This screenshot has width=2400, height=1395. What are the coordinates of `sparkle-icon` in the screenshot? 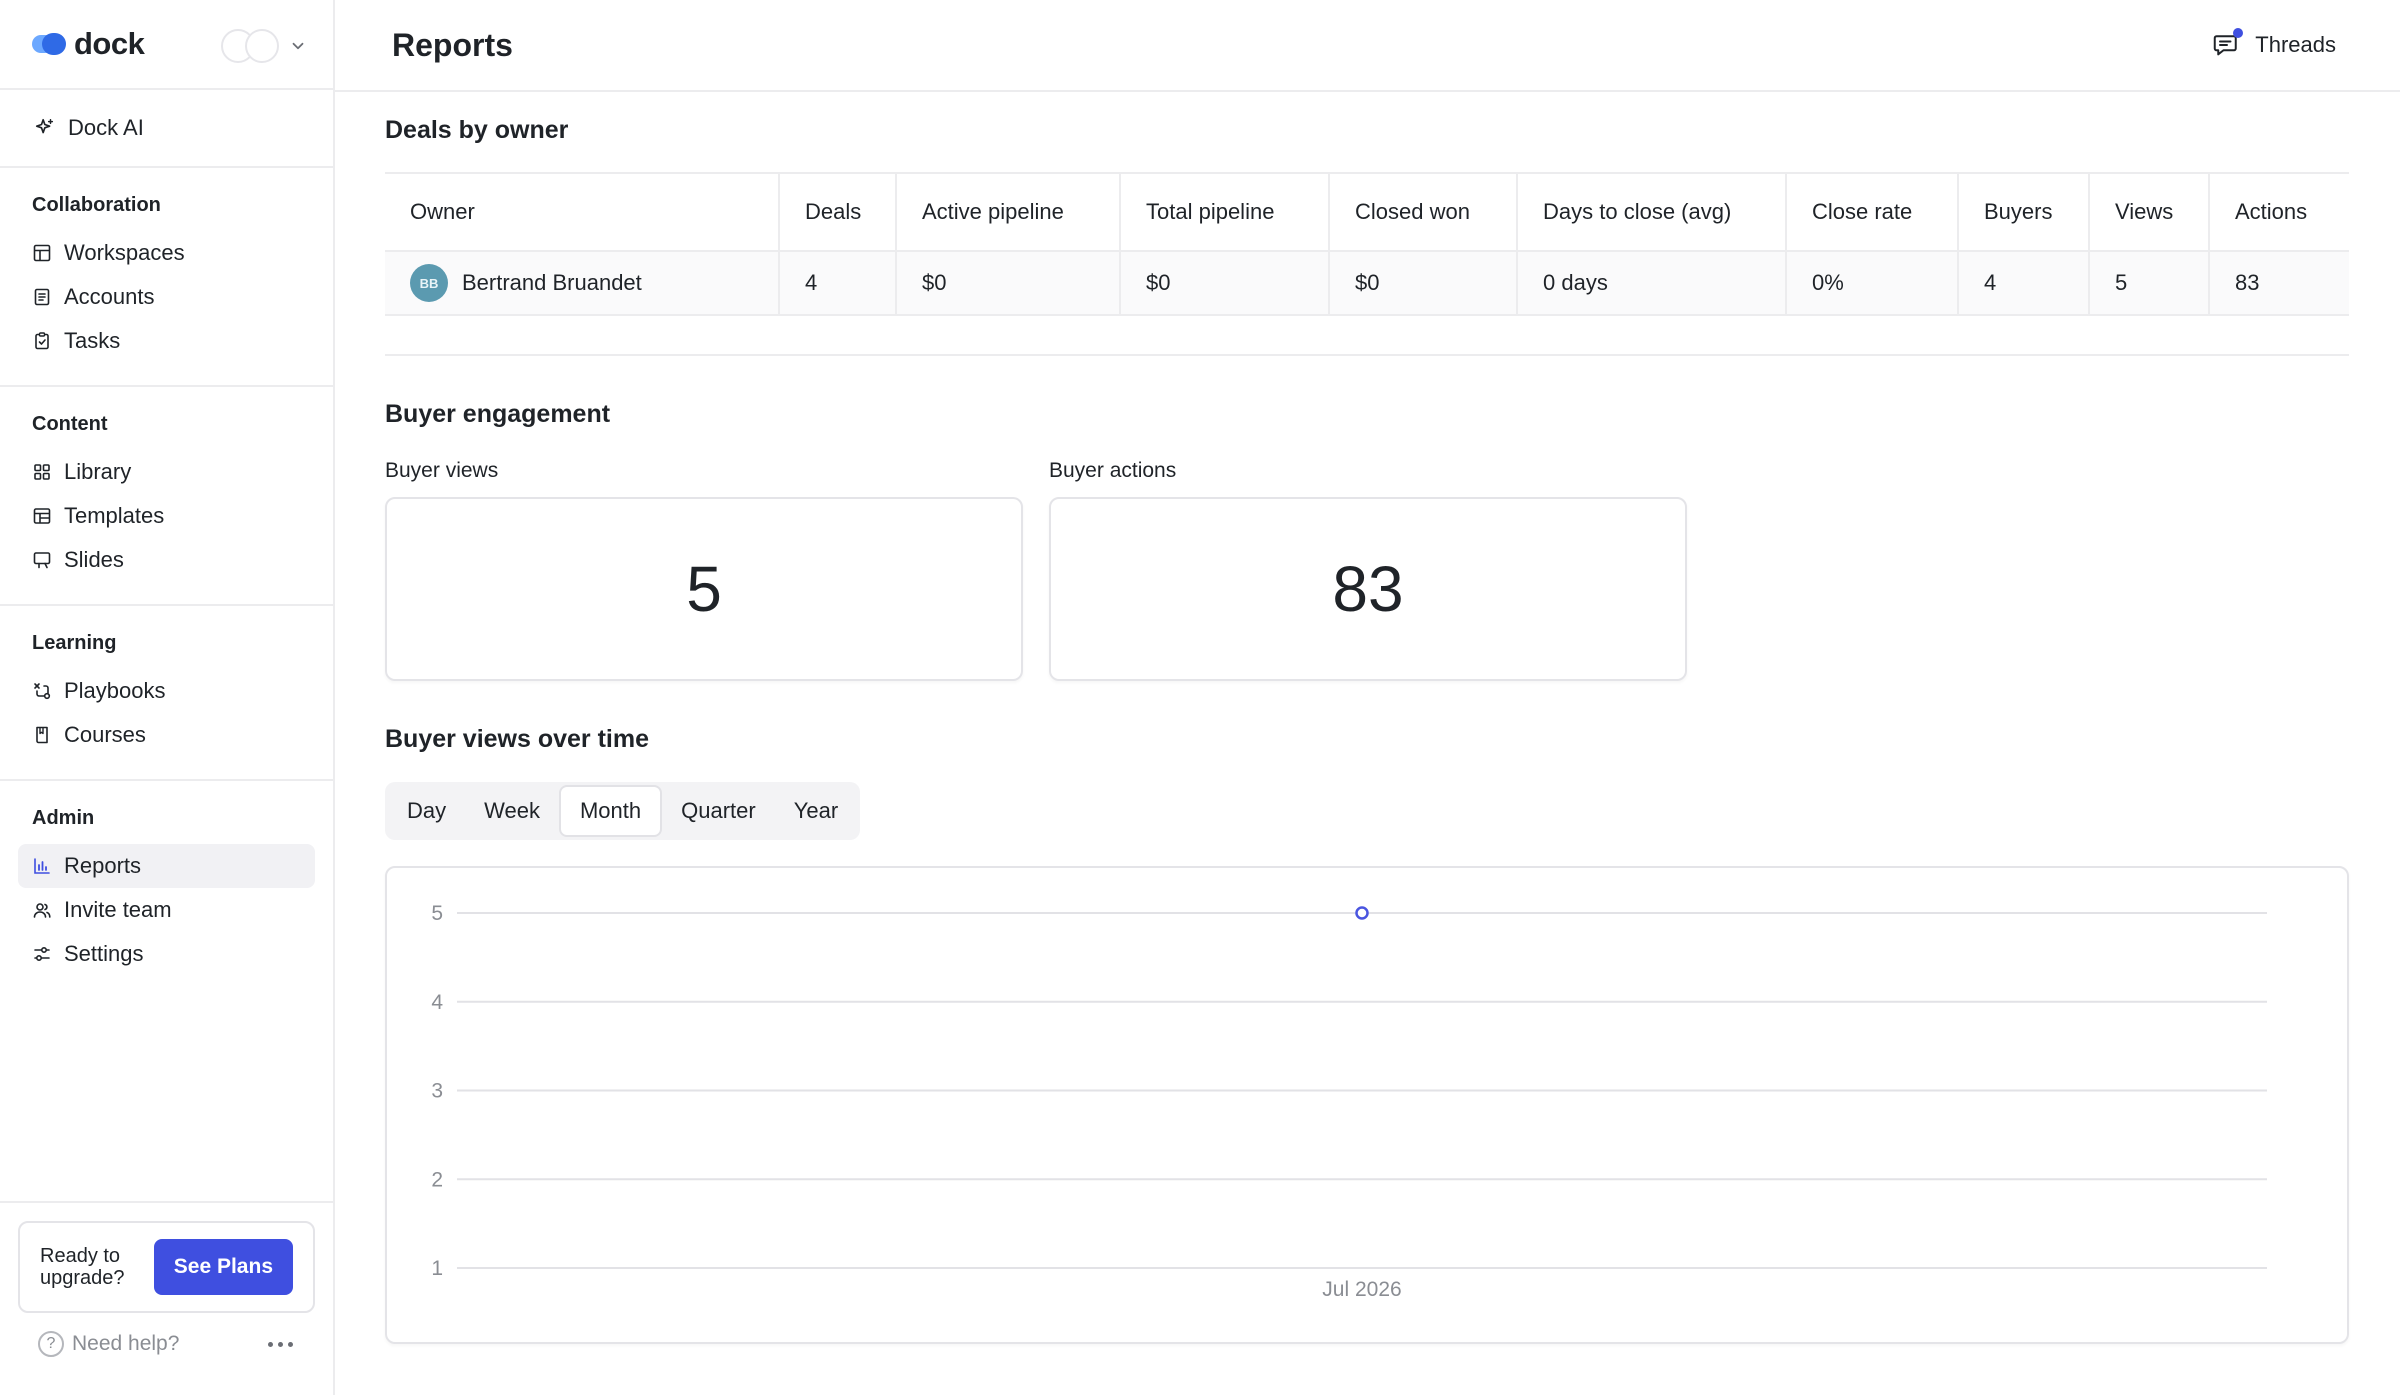 It's located at (44, 126).